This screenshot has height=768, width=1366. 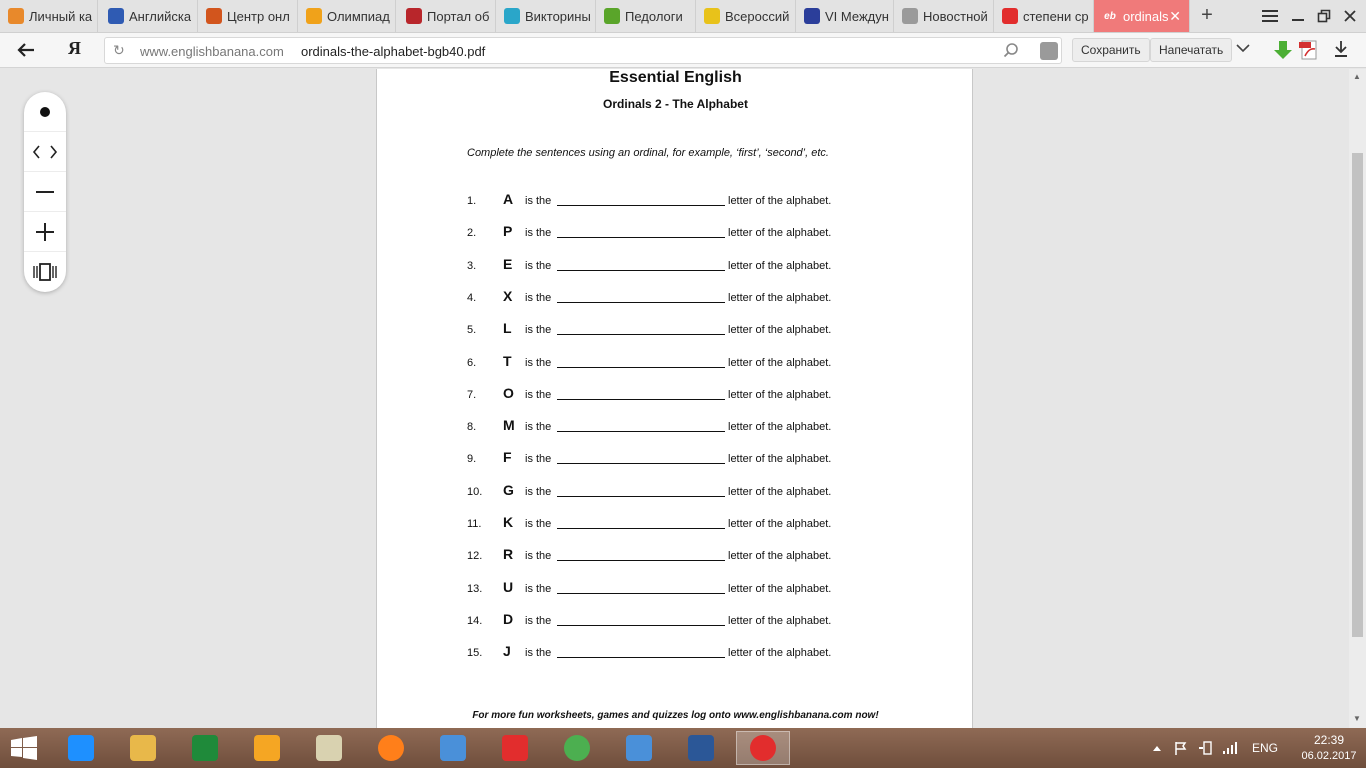 What do you see at coordinates (1270, 16) in the screenshot?
I see `menu-icon` at bounding box center [1270, 16].